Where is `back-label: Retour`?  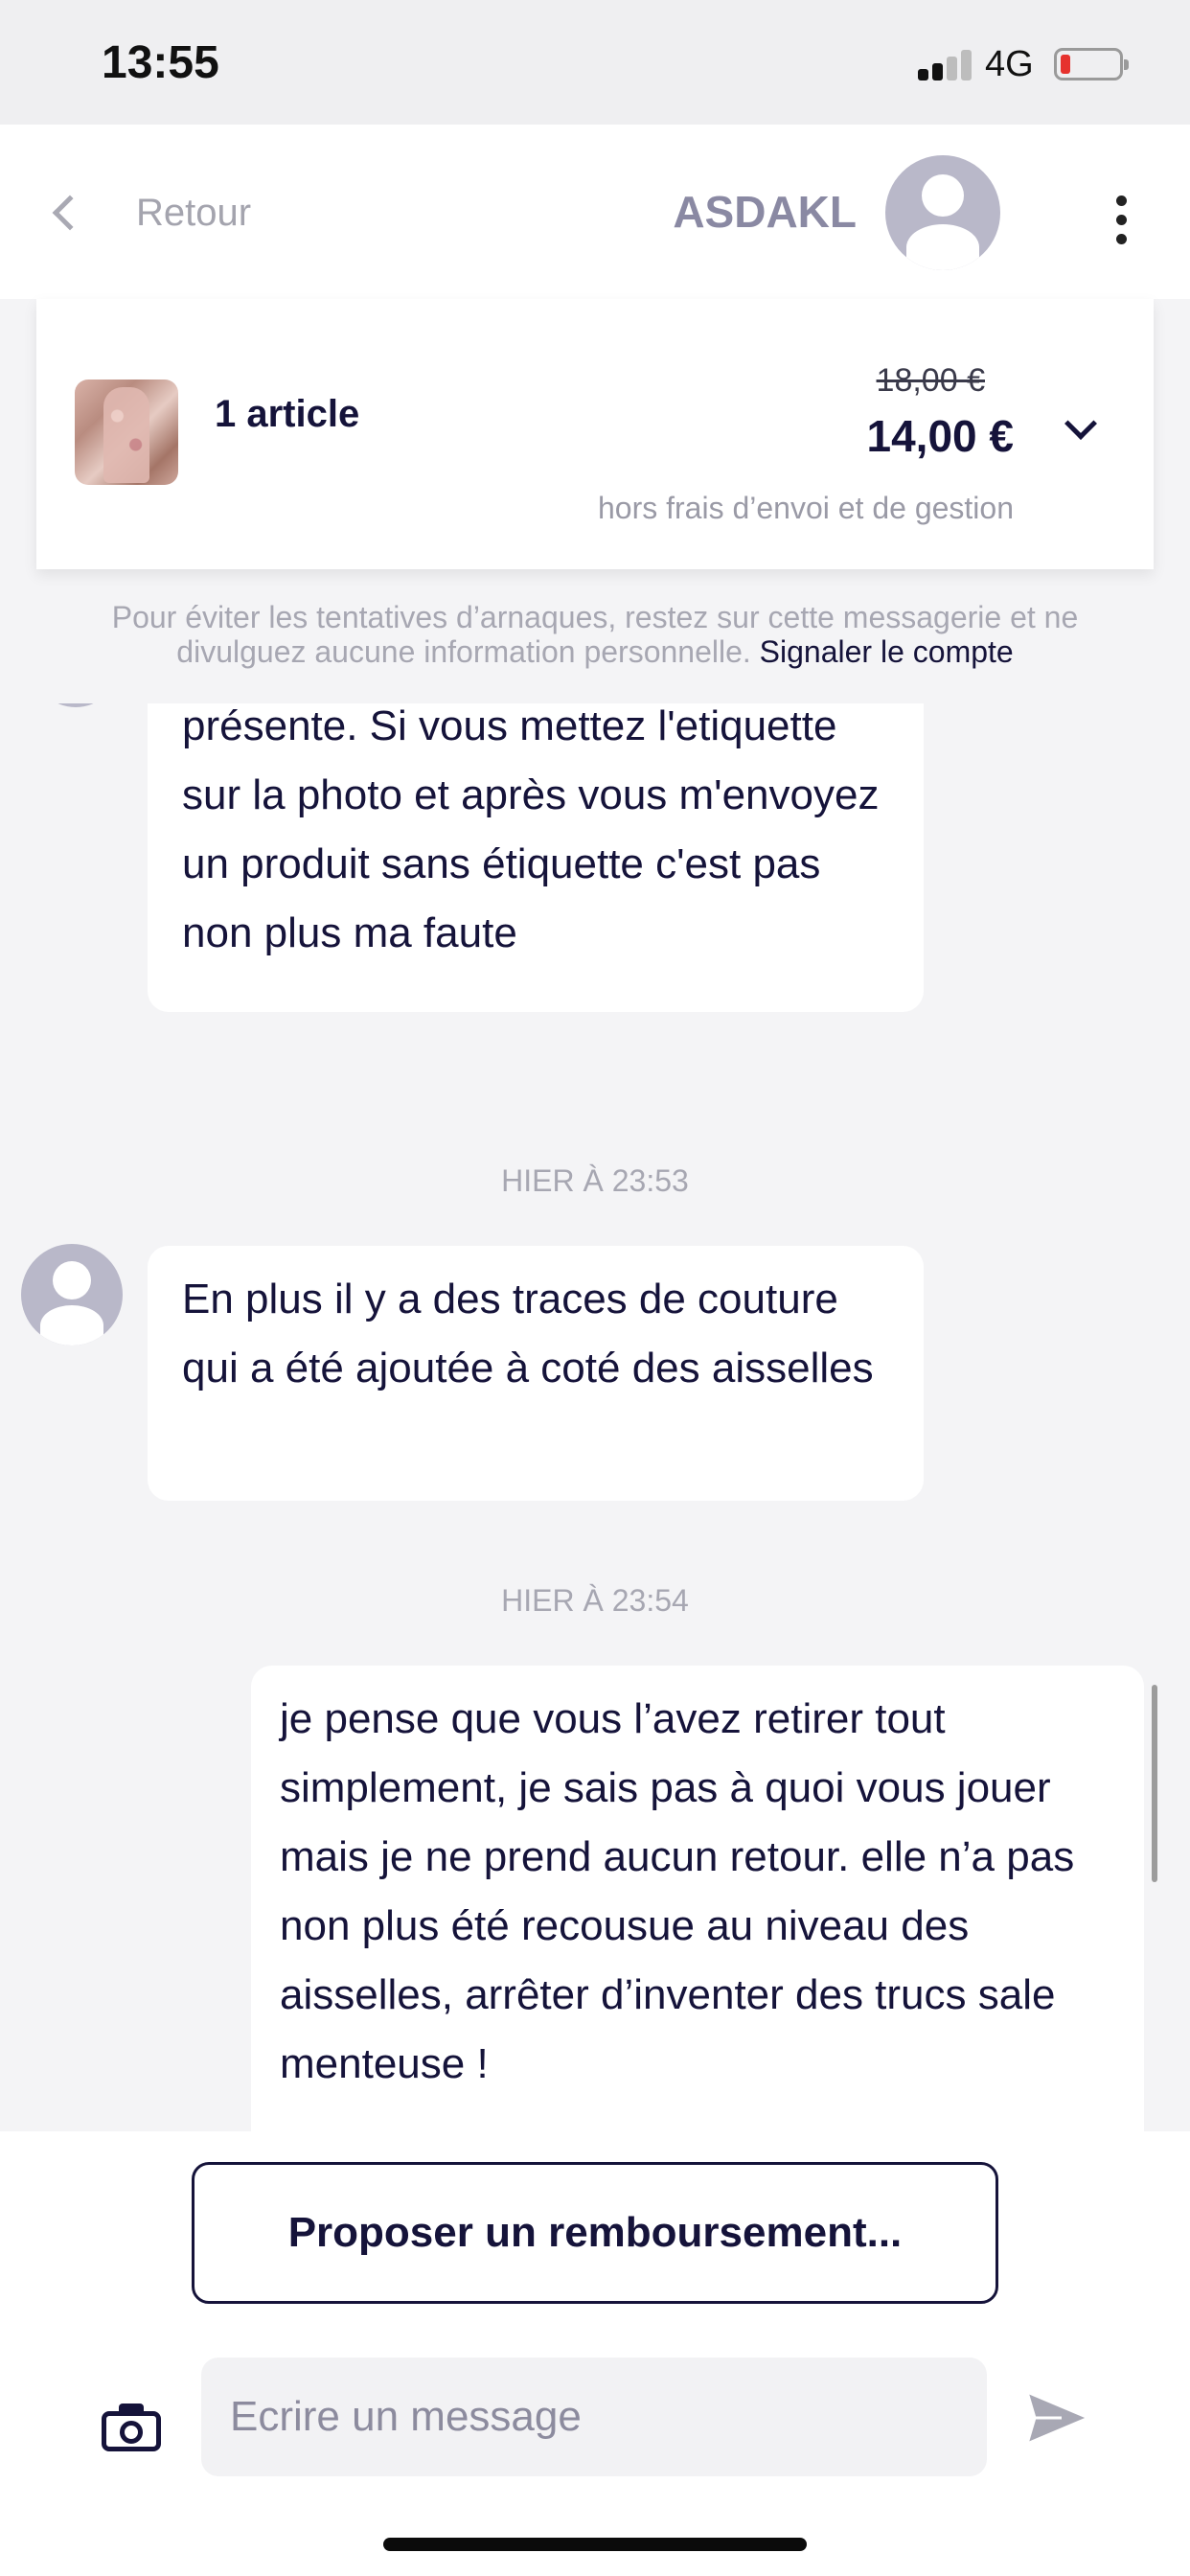 back-label: Retour is located at coordinates (194, 212).